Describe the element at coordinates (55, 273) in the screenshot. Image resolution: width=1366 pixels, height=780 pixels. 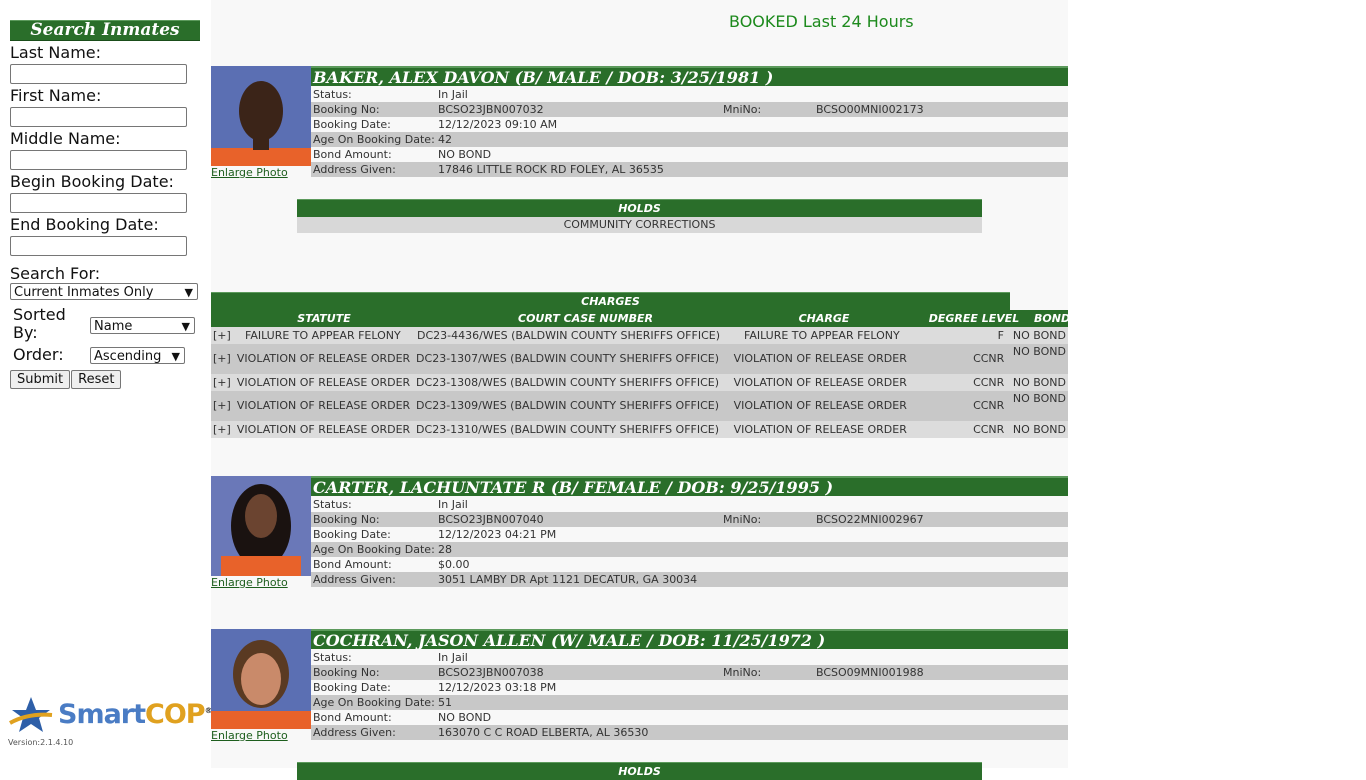
I see `search-for-label: Search For:` at that location.